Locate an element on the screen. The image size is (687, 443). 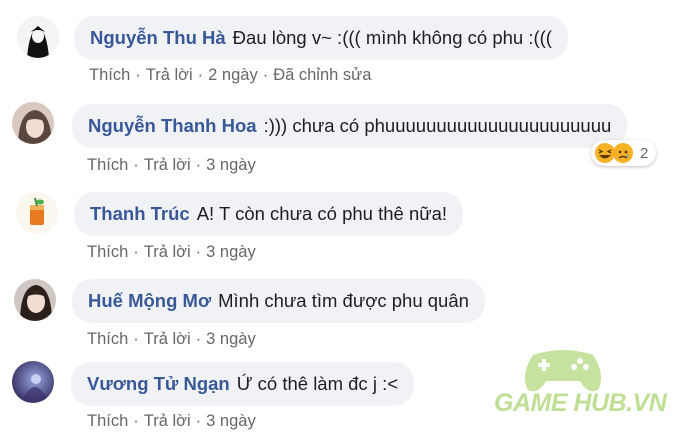
comment-text: Mình chưa tìm được phu quân is located at coordinates (343, 300).